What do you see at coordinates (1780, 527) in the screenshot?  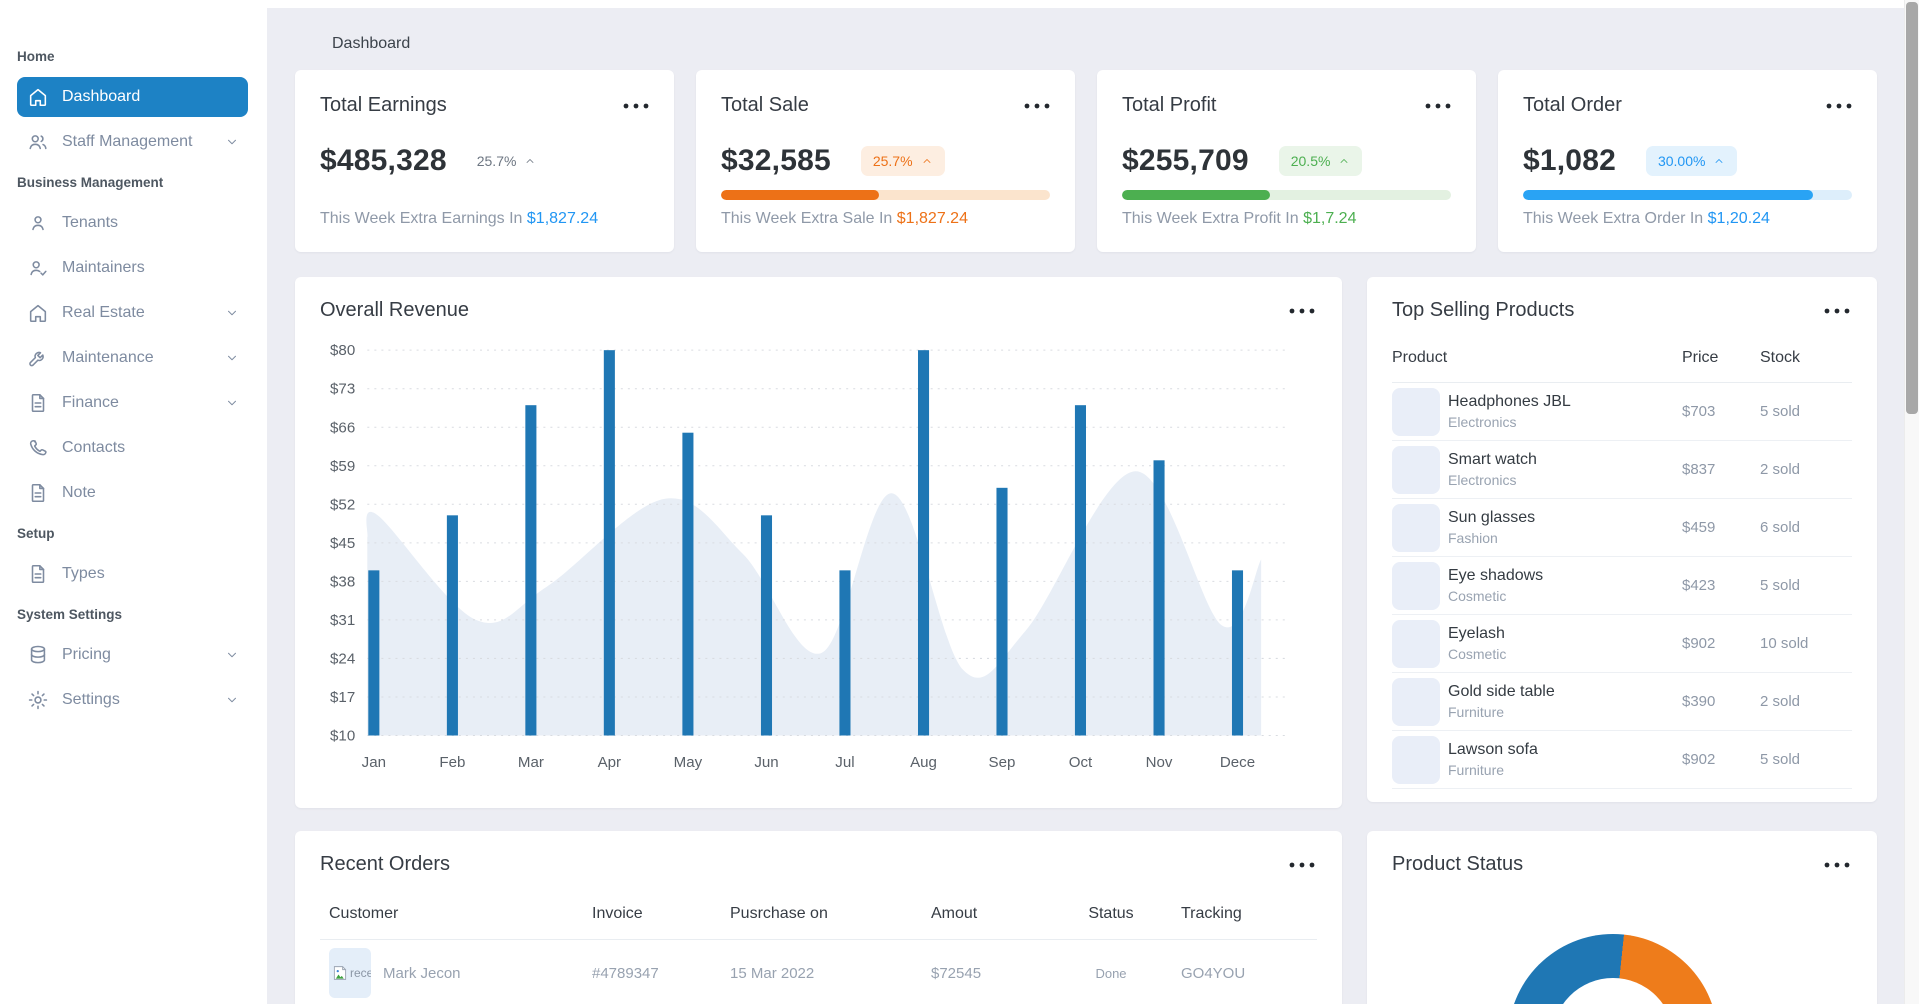 I see `product-stock: 6 sold` at bounding box center [1780, 527].